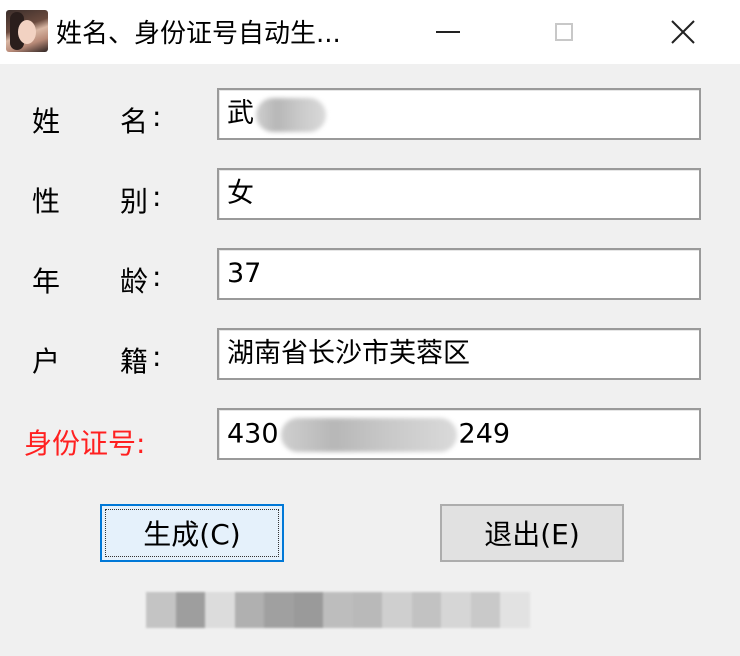  What do you see at coordinates (192, 533) in the screenshot?
I see `generate-button: 生成(C)` at bounding box center [192, 533].